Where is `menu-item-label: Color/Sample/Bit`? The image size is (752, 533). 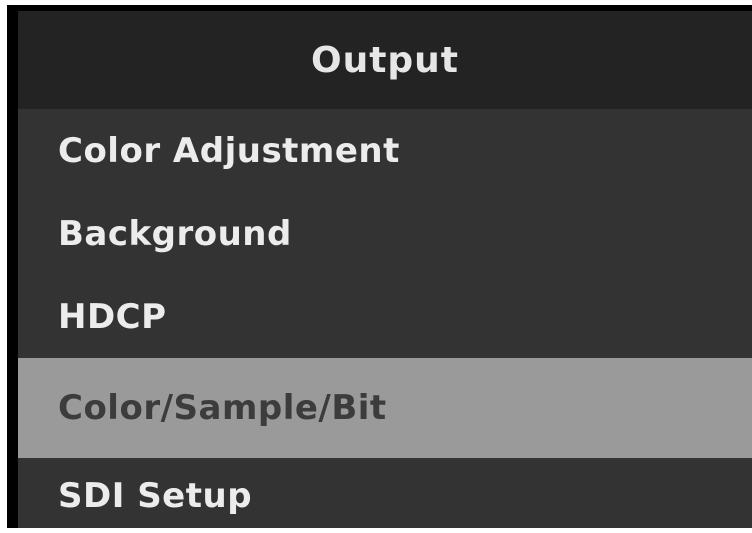 menu-item-label: Color/Sample/Bit is located at coordinates (222, 408).